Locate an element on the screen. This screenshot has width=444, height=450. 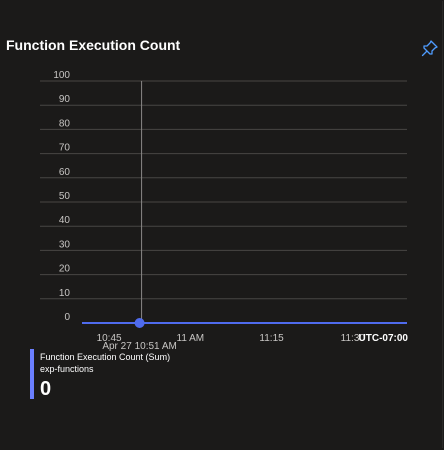
y-tick-label: 60 is located at coordinates (65, 172).